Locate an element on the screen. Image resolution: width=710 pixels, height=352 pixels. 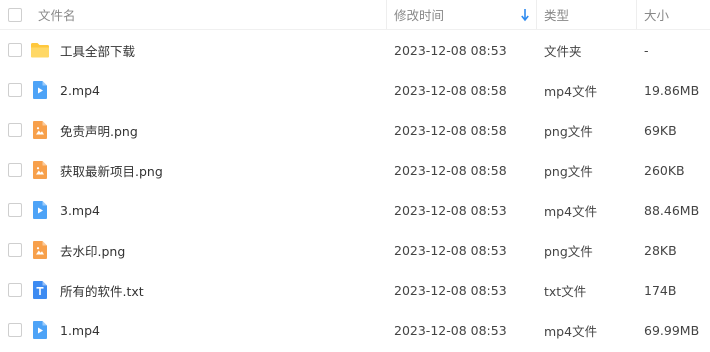
file-row: 免责声明.png 2023-12-08 08:58 png文件 69KB is located at coordinates (355, 130).